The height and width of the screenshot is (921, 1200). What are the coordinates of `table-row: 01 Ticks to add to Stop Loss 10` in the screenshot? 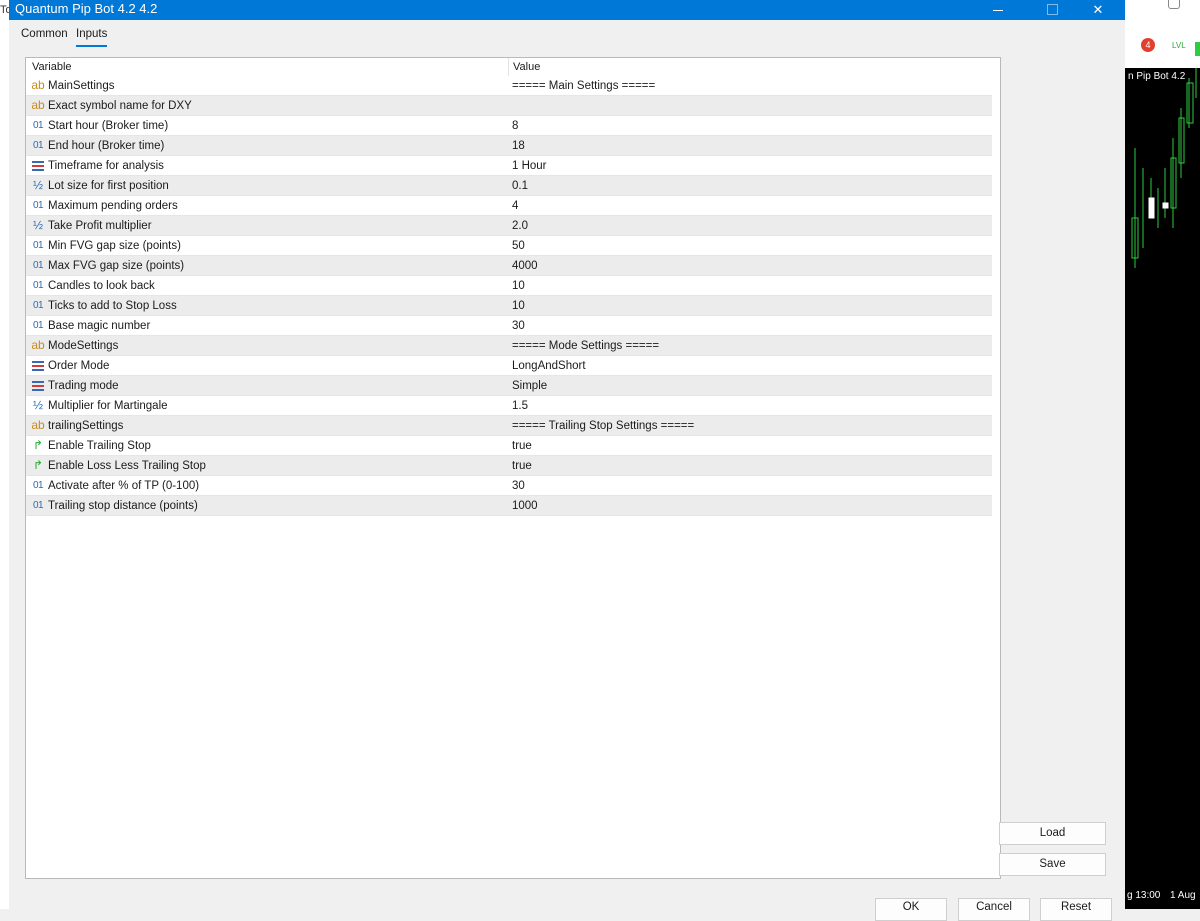 It's located at (509, 306).